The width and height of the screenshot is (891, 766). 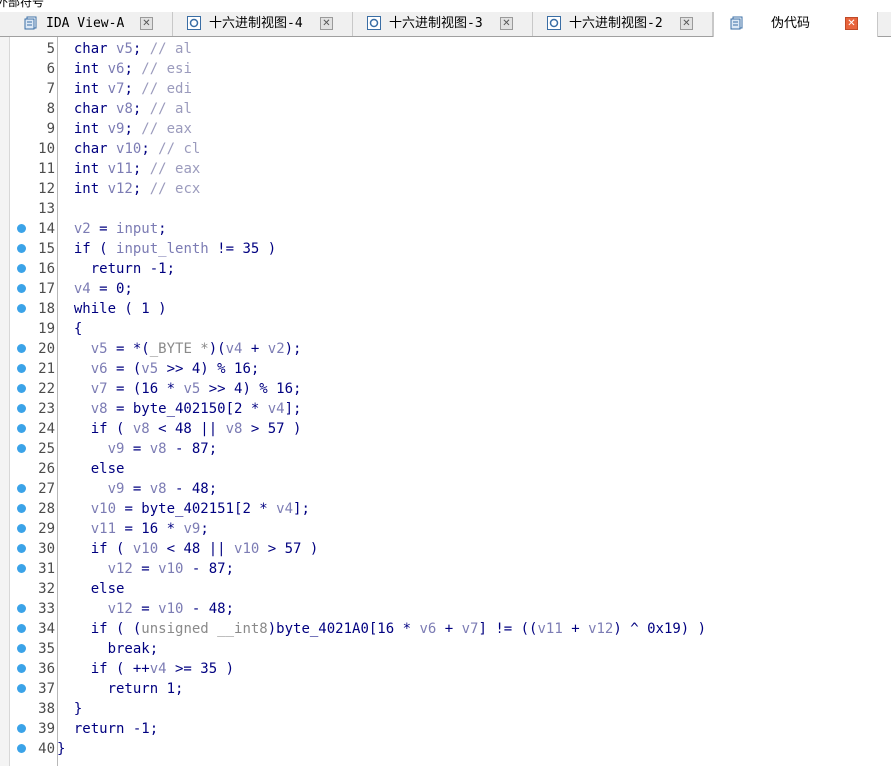 I want to click on code-line: 13, so click(x=445, y=209).